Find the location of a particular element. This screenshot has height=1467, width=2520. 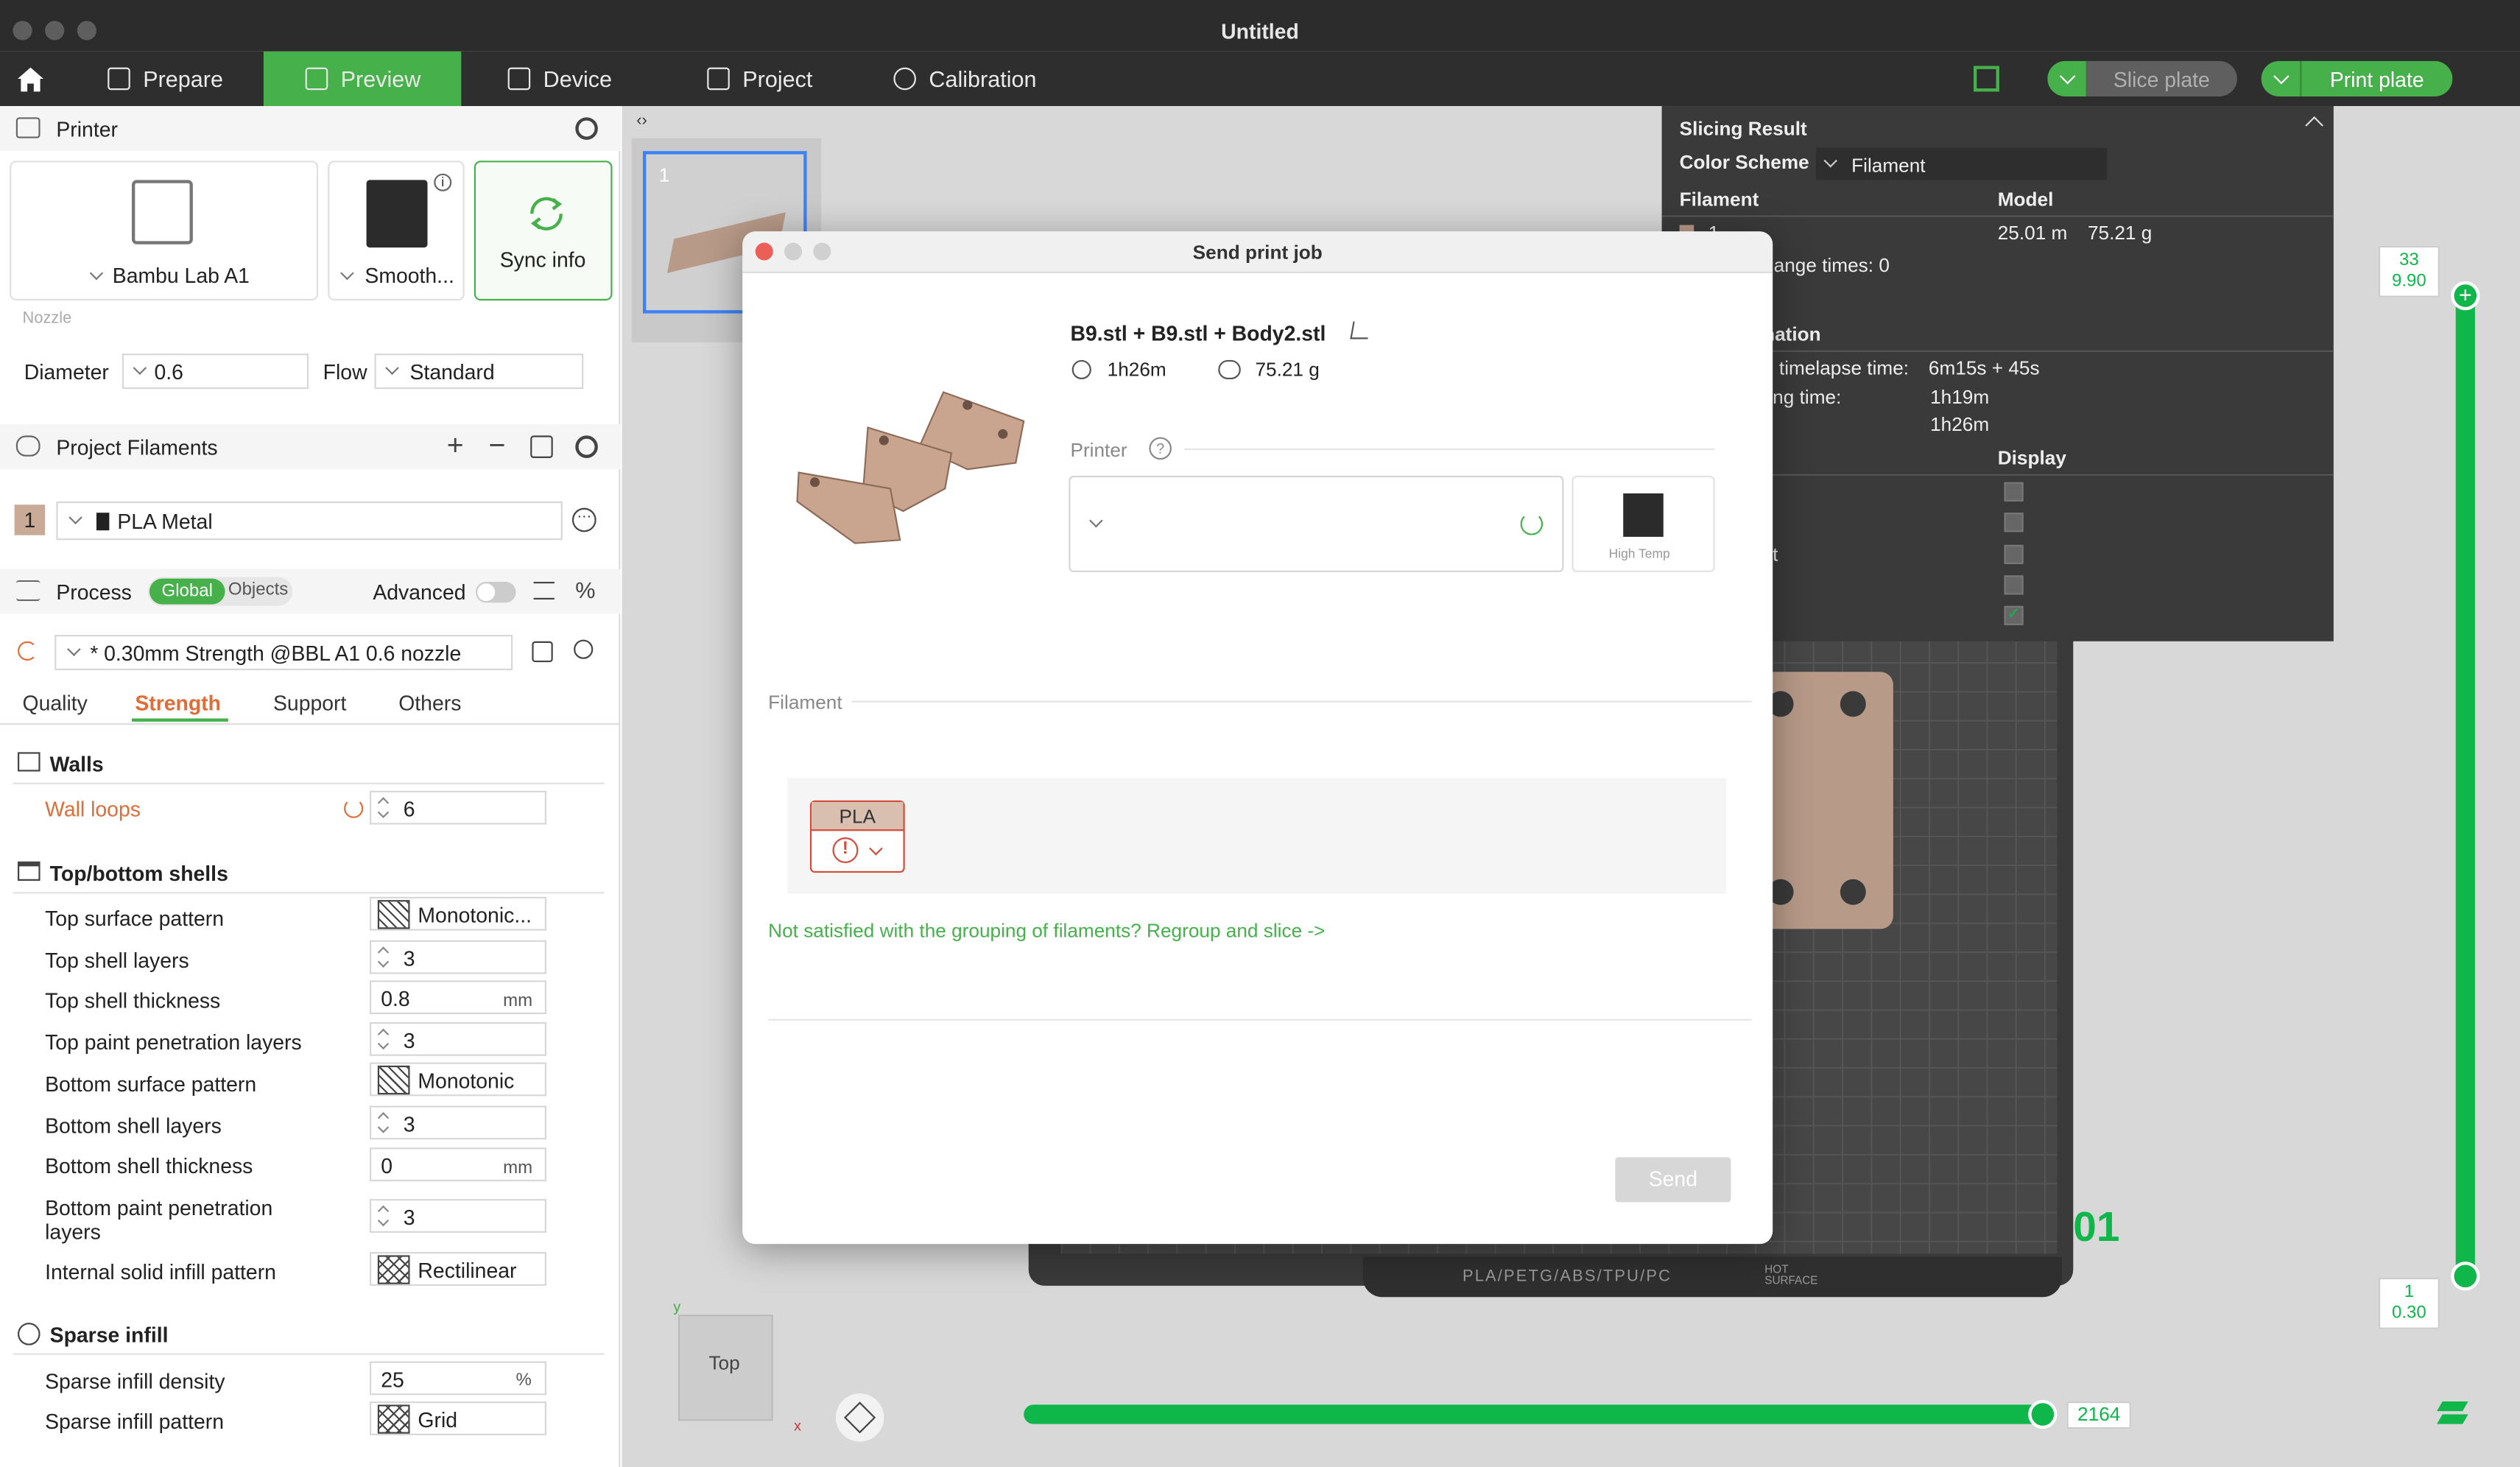

display-column-header: Display is located at coordinates (2032, 458).